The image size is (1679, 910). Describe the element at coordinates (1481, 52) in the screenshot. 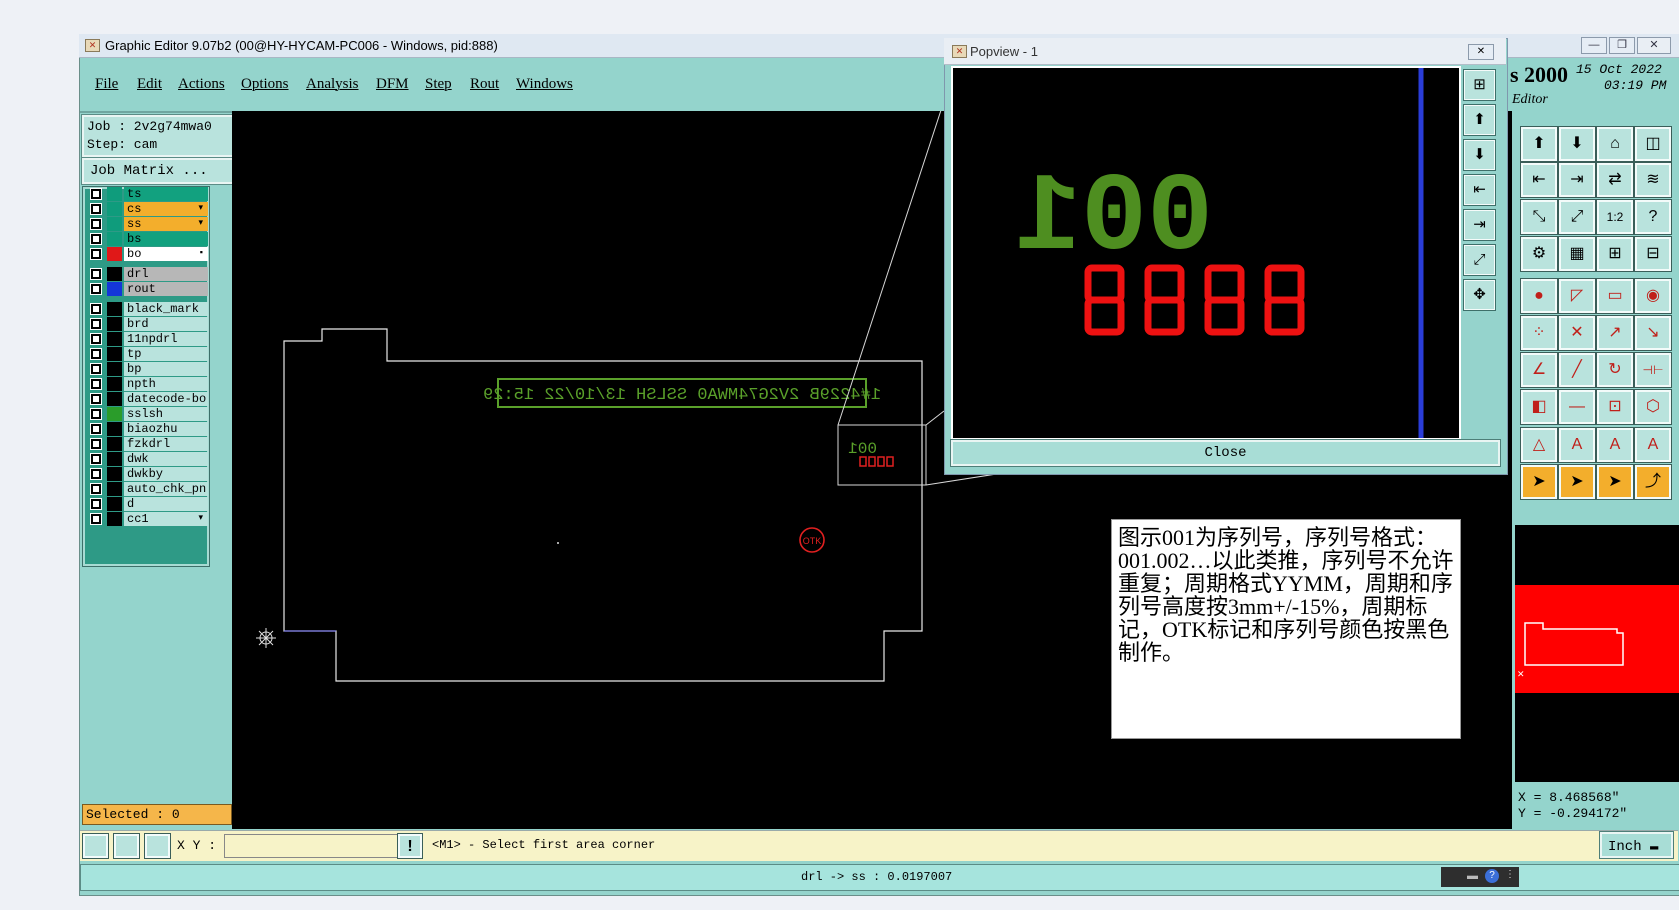

I see `popview-close-x-button: ✕` at that location.